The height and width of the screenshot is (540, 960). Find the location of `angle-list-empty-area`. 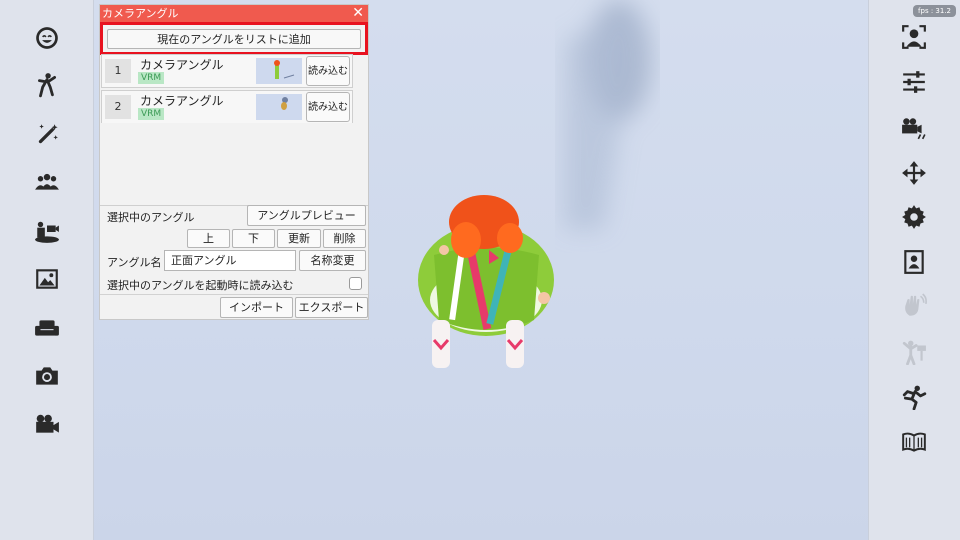

angle-list-empty-area is located at coordinates (234, 164).